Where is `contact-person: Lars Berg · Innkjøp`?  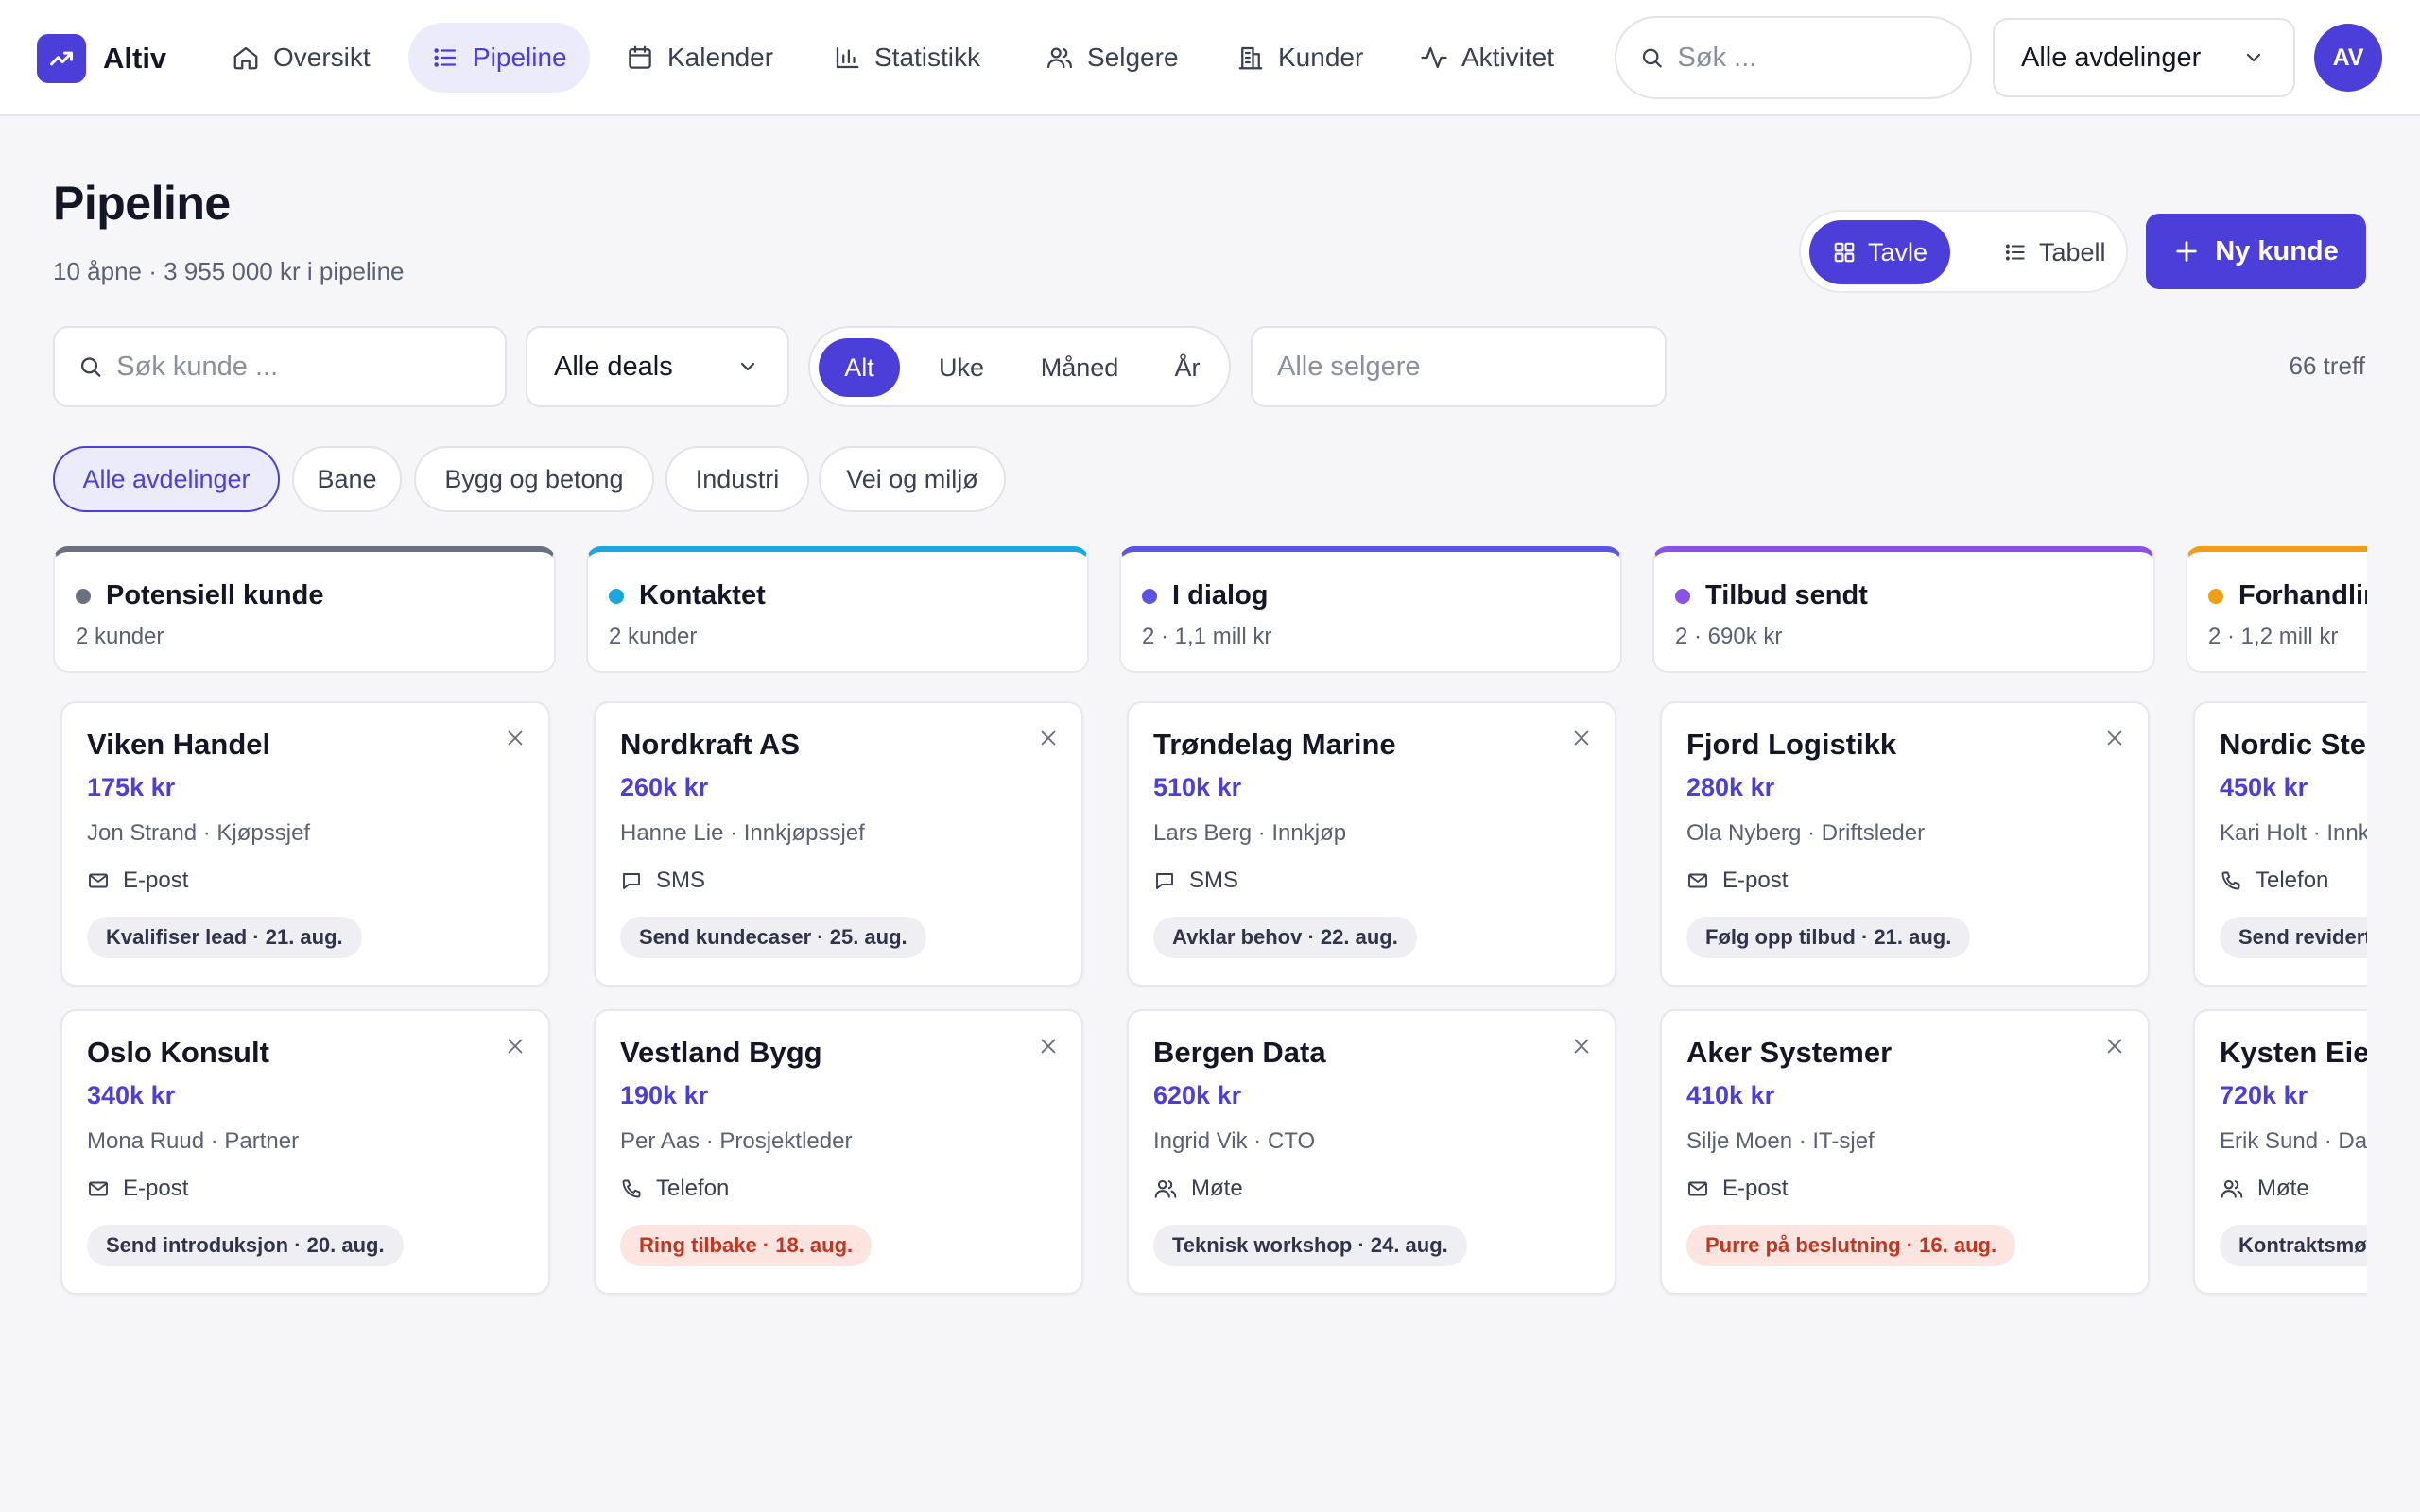 contact-person: Lars Berg · Innkjøp is located at coordinates (1250, 833).